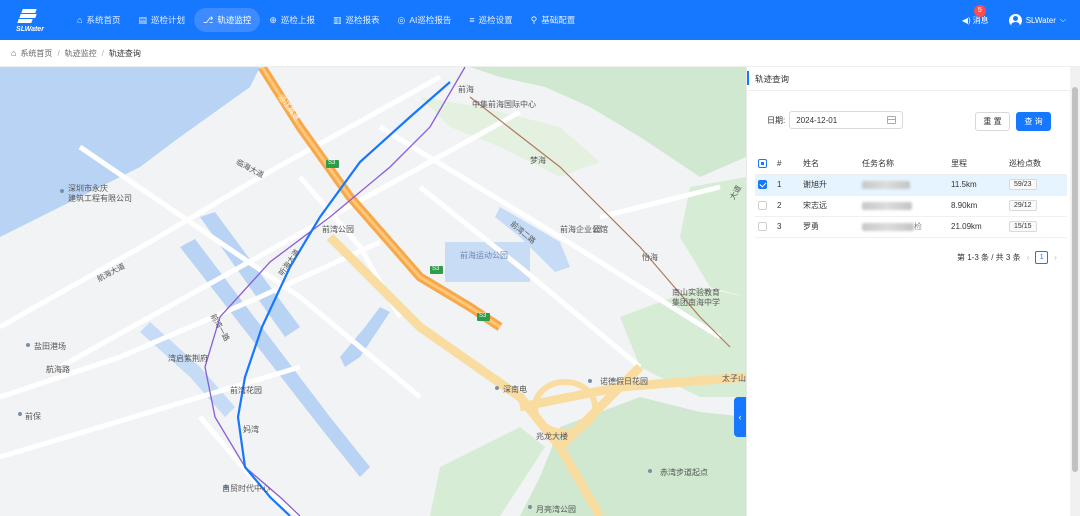 The height and width of the screenshot is (516, 1080). What do you see at coordinates (832, 206) in the screenshot?
I see `row-name: 宋志远` at bounding box center [832, 206].